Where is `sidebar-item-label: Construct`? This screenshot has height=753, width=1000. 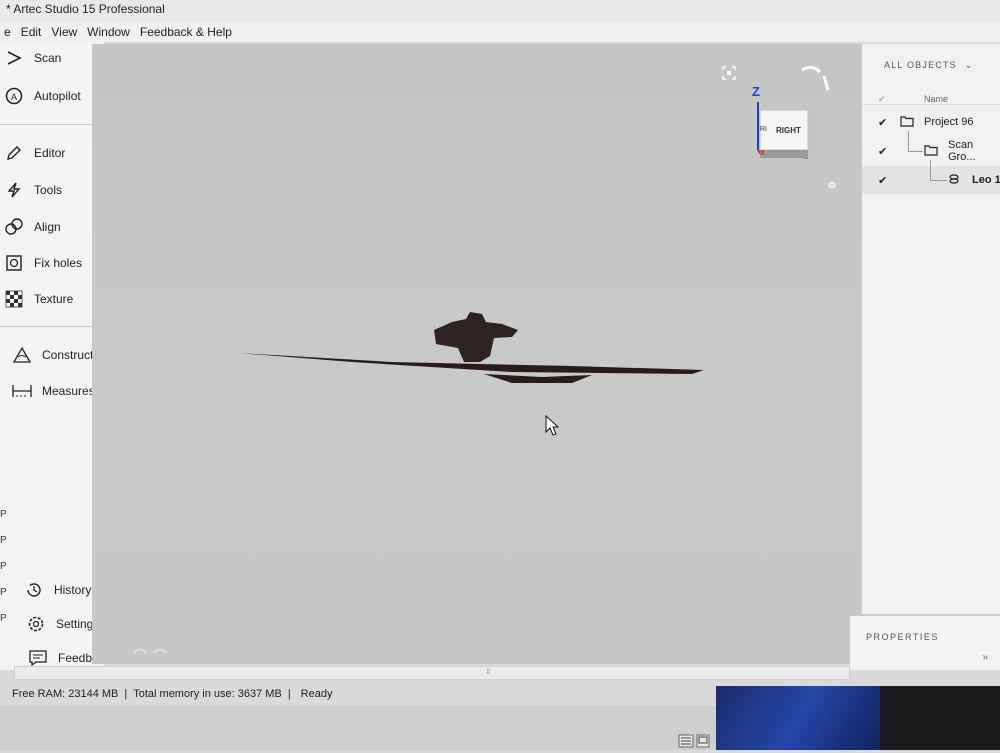 sidebar-item-label: Construct is located at coordinates (68, 355).